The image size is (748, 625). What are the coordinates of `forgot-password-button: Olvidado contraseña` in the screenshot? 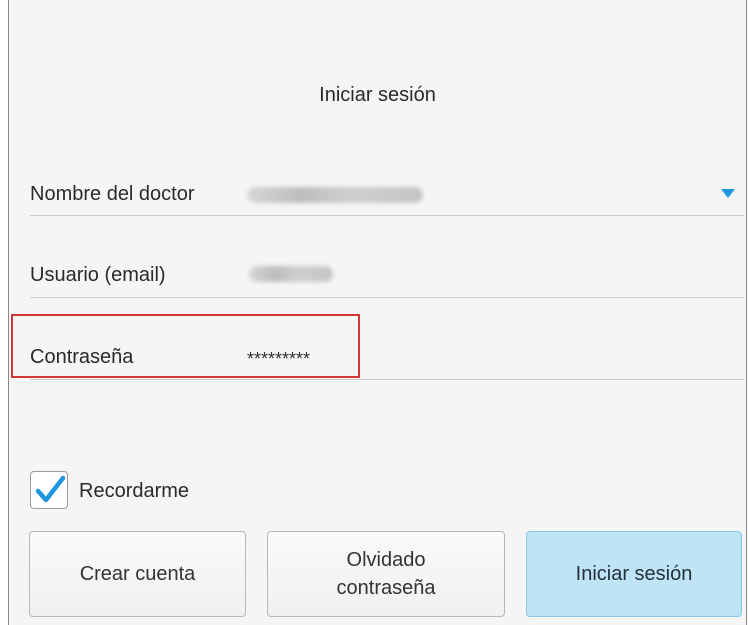 It's located at (386, 574).